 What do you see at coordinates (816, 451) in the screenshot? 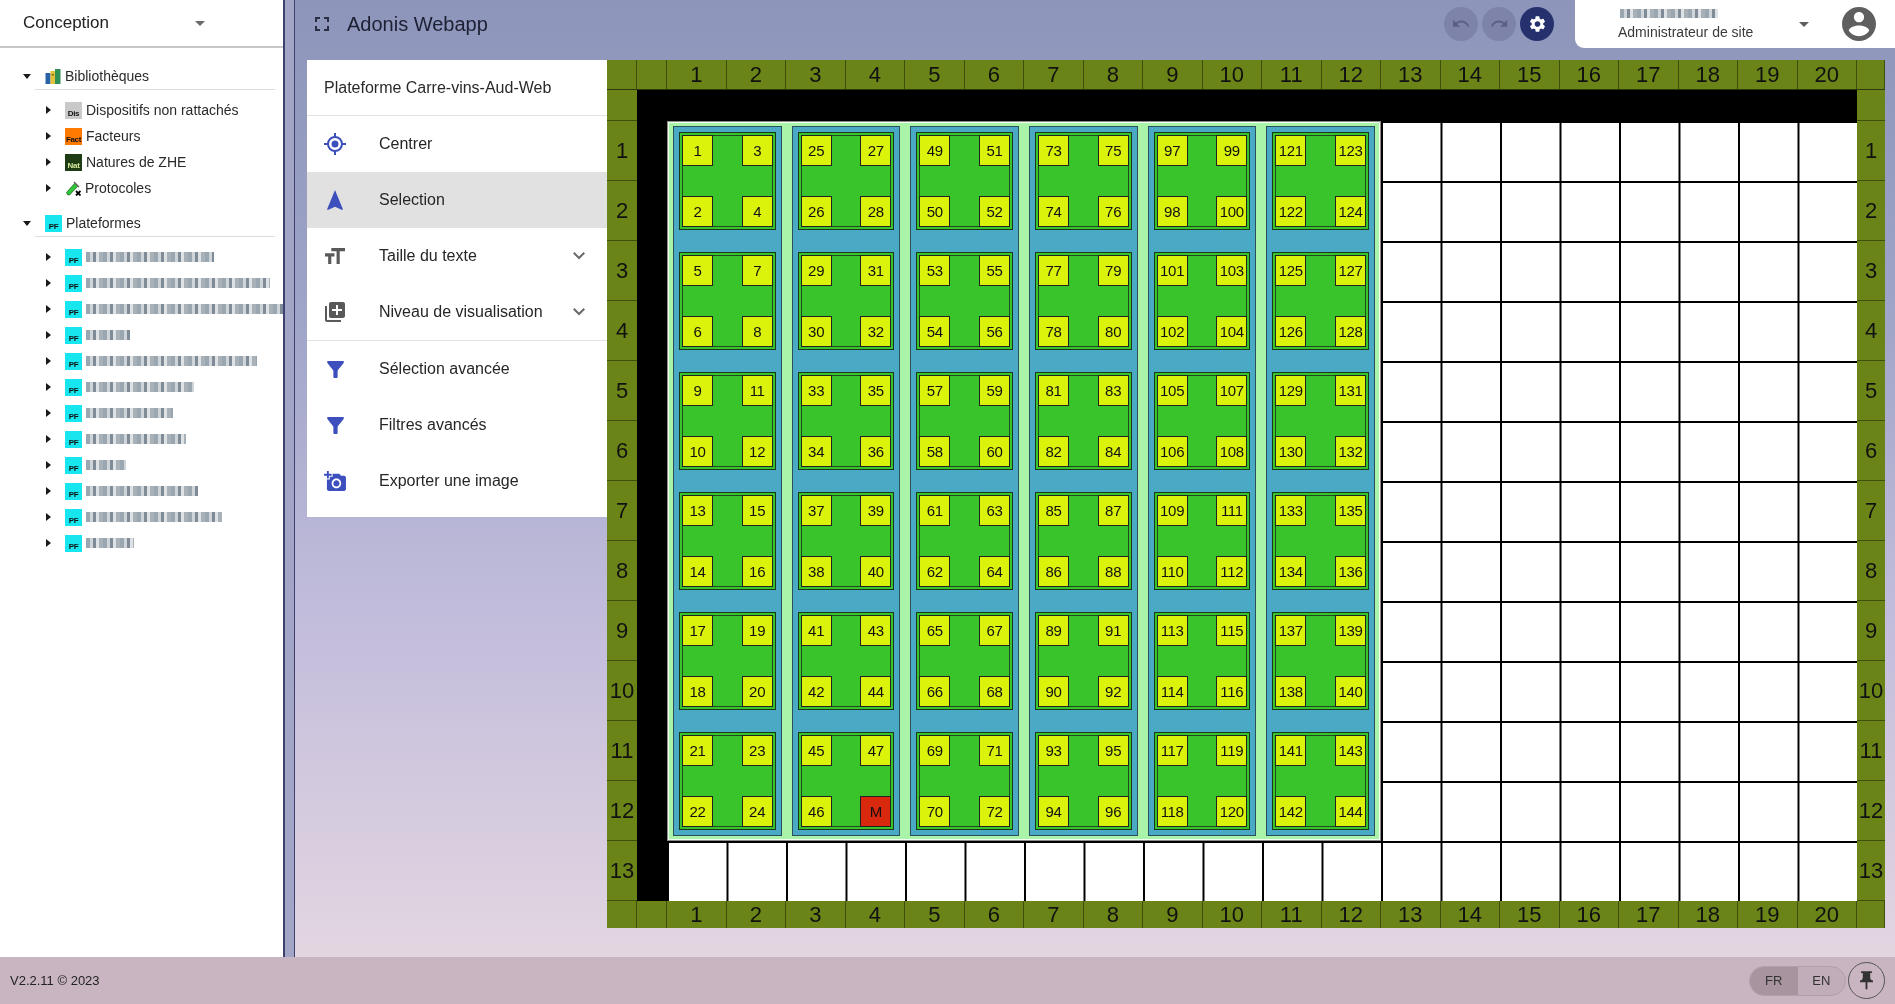
I see `plot-tile: 34` at bounding box center [816, 451].